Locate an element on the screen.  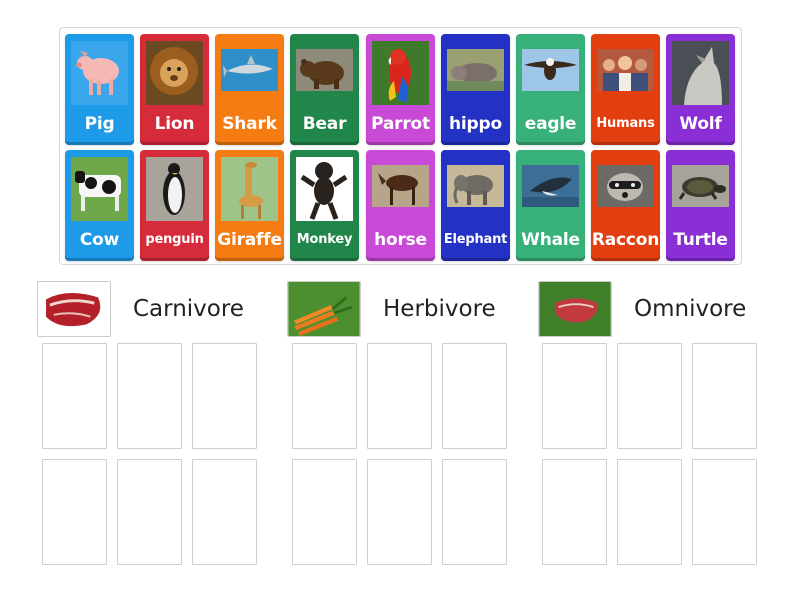
card-pig: Pig is located at coordinates (99, 89).